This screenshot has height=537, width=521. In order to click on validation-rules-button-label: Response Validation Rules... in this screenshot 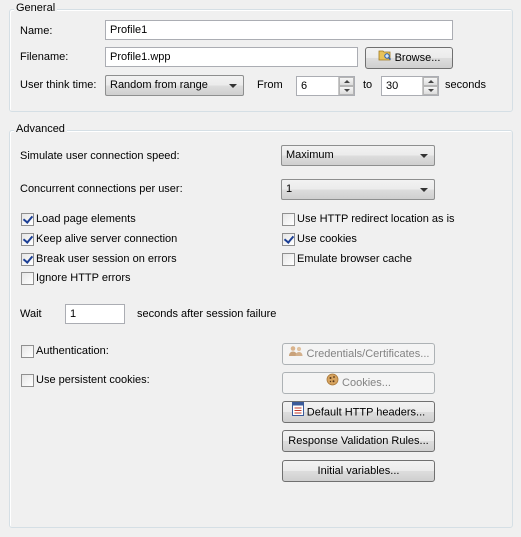, I will do `click(358, 441)`.